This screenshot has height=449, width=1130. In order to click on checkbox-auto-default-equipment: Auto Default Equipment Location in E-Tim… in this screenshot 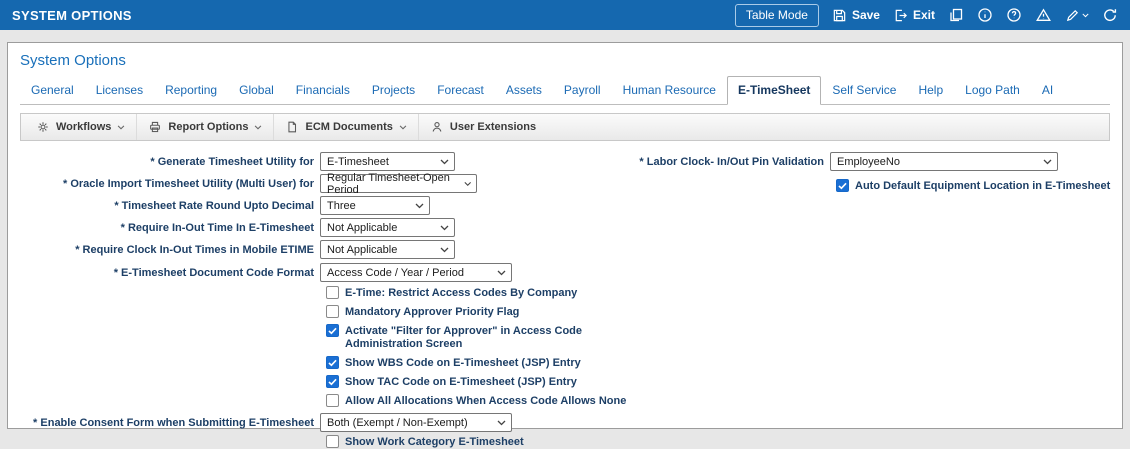, I will do `click(973, 186)`.